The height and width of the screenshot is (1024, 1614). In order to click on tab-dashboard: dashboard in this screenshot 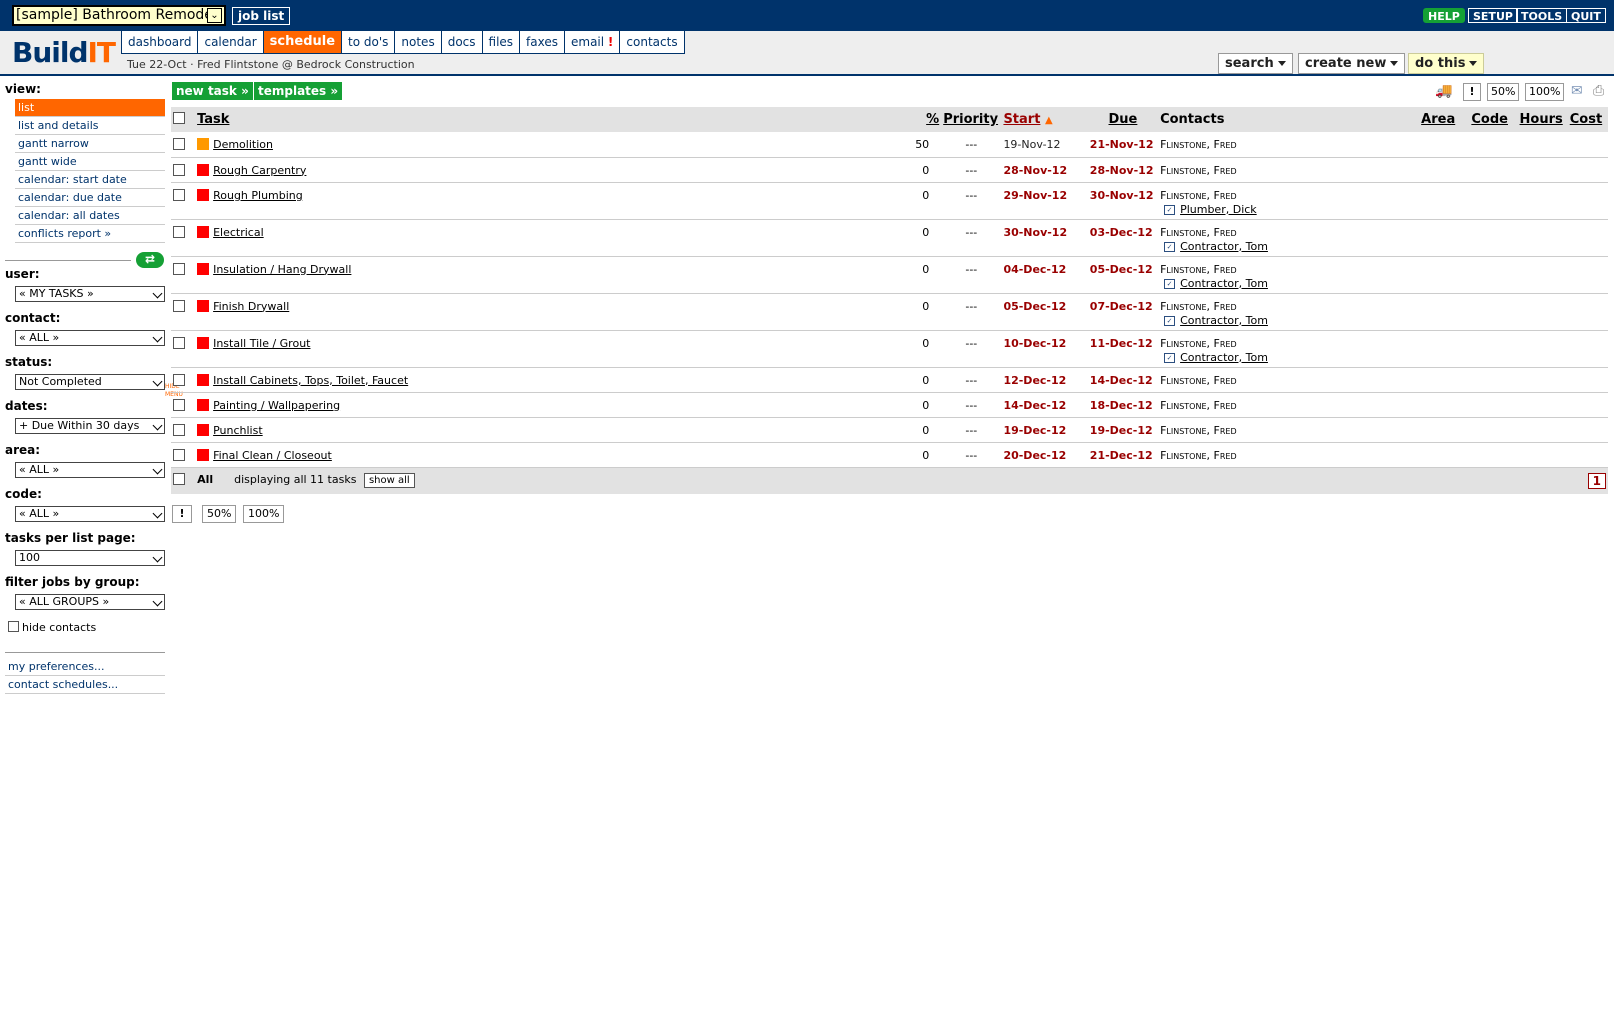, I will do `click(160, 42)`.